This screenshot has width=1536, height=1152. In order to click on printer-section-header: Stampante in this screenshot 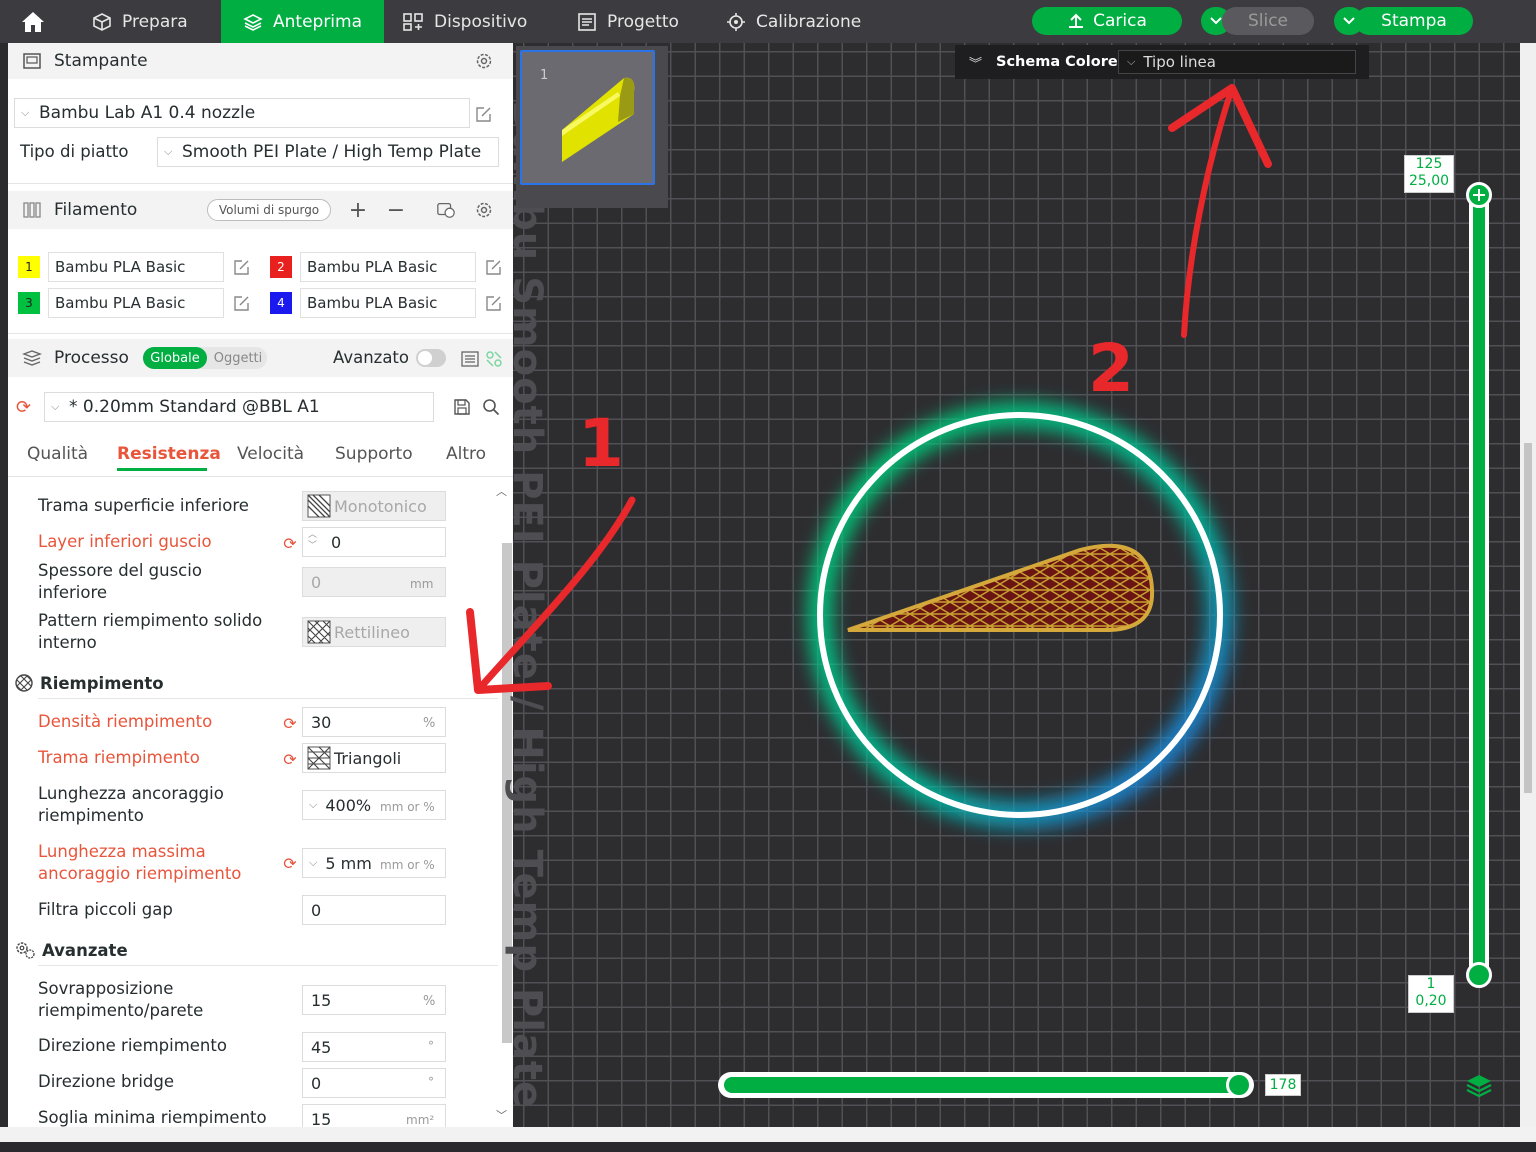, I will do `click(260, 61)`.